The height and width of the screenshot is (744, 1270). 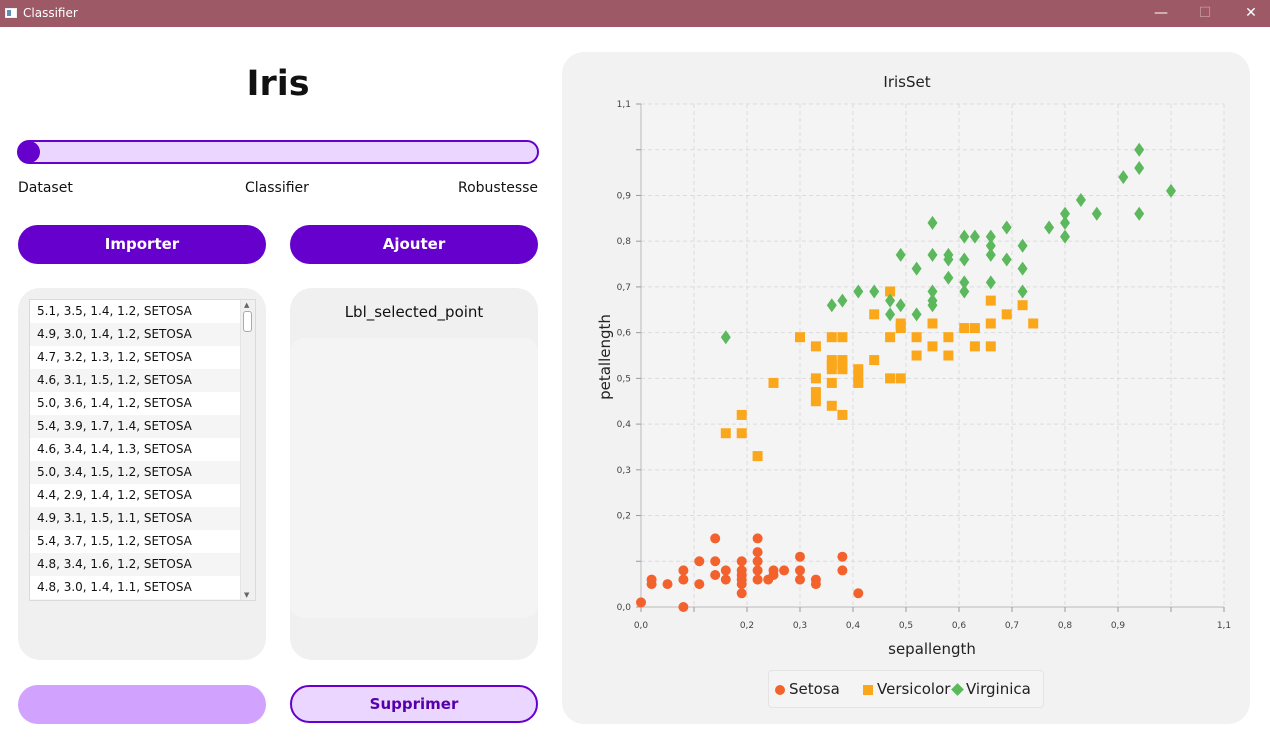 What do you see at coordinates (135, 599) in the screenshot?
I see `list-item: 4.3, 3.0, 1.1, 1.1, SETOSA` at bounding box center [135, 599].